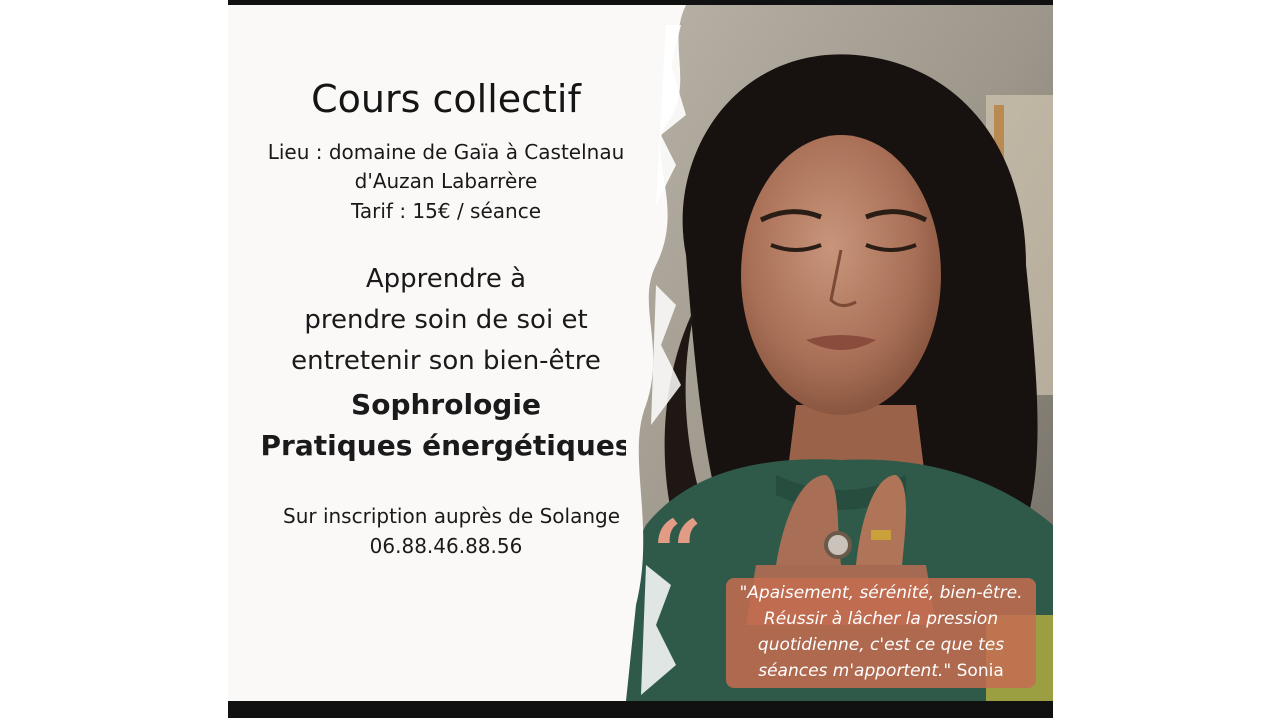  Describe the element at coordinates (640, 709) in the screenshot. I see `bottom-border` at that location.